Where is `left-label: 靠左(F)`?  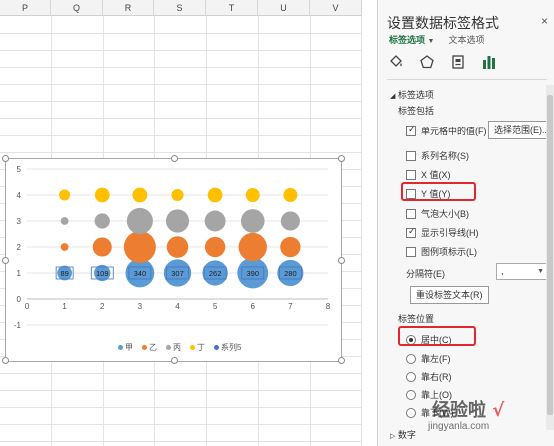 left-label: 靠左(F) is located at coordinates (436, 359).